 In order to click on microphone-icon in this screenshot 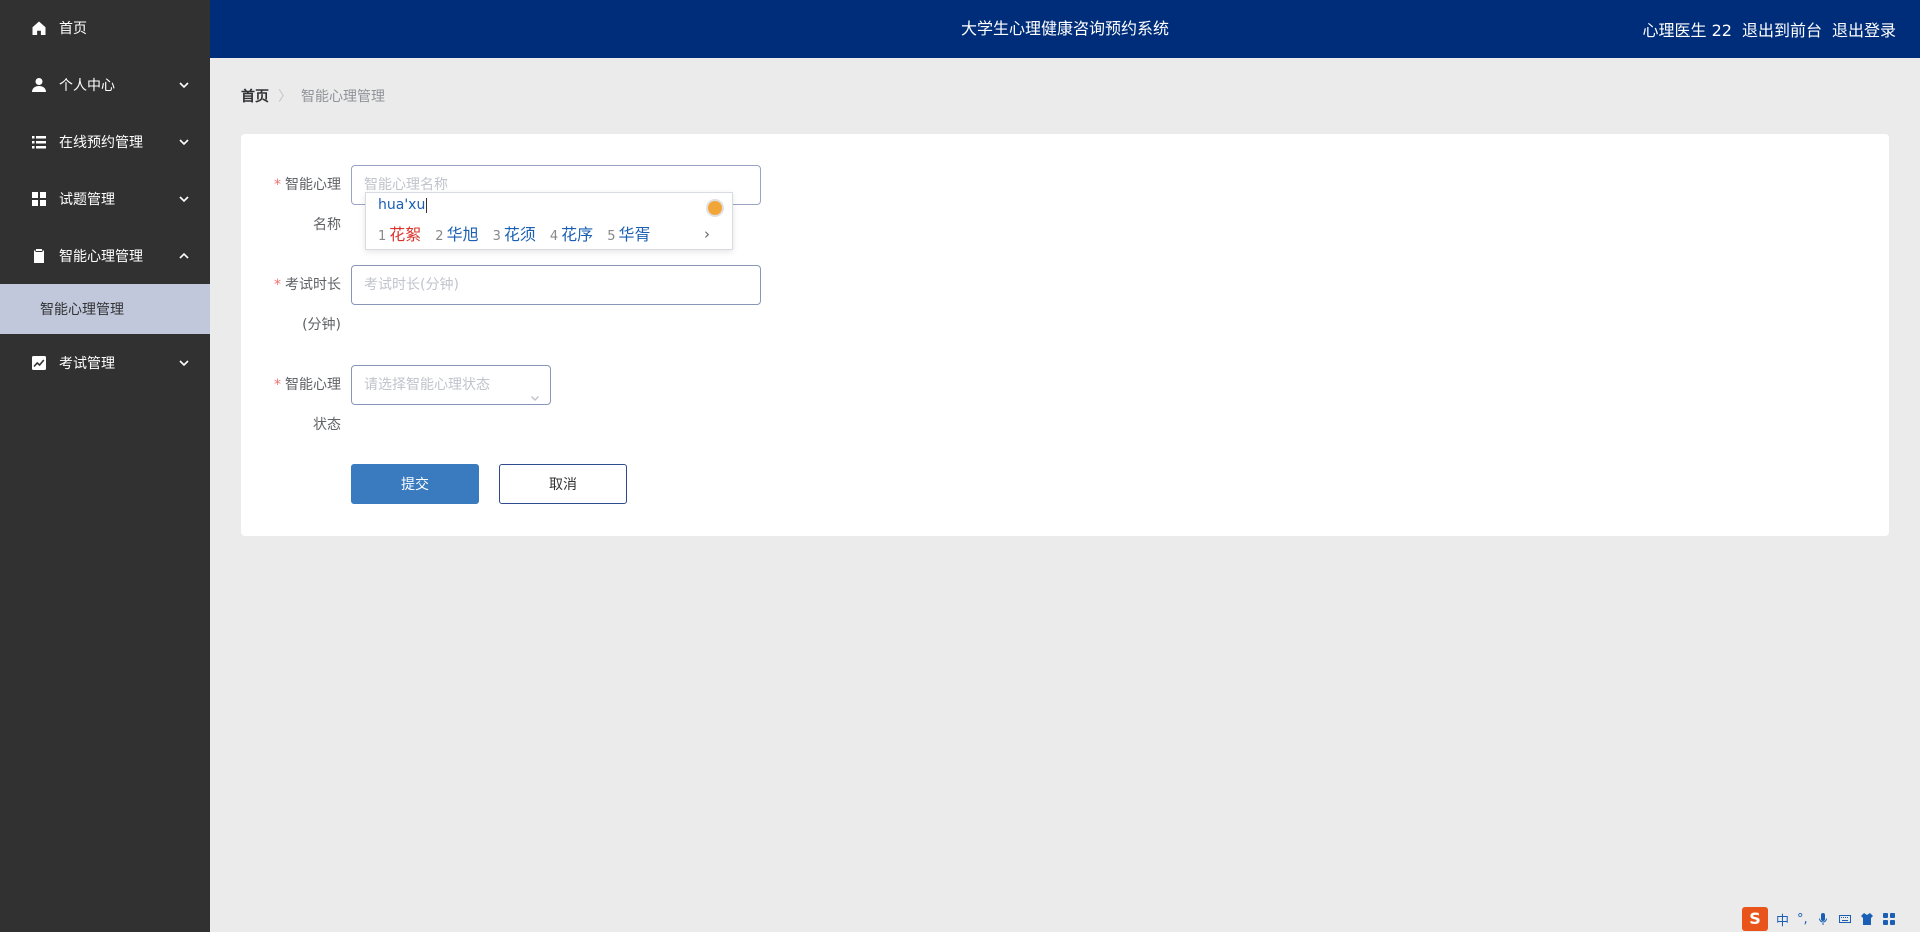, I will do `click(1823, 919)`.